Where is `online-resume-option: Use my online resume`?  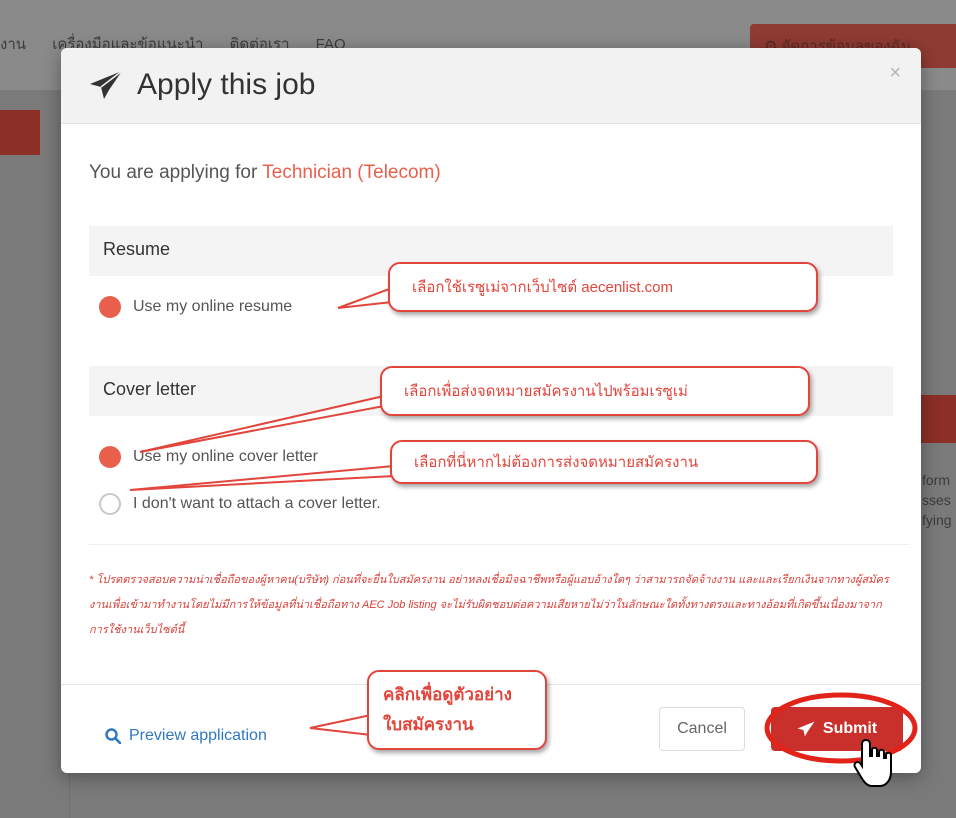 online-resume-option: Use my online resume is located at coordinates (195, 307).